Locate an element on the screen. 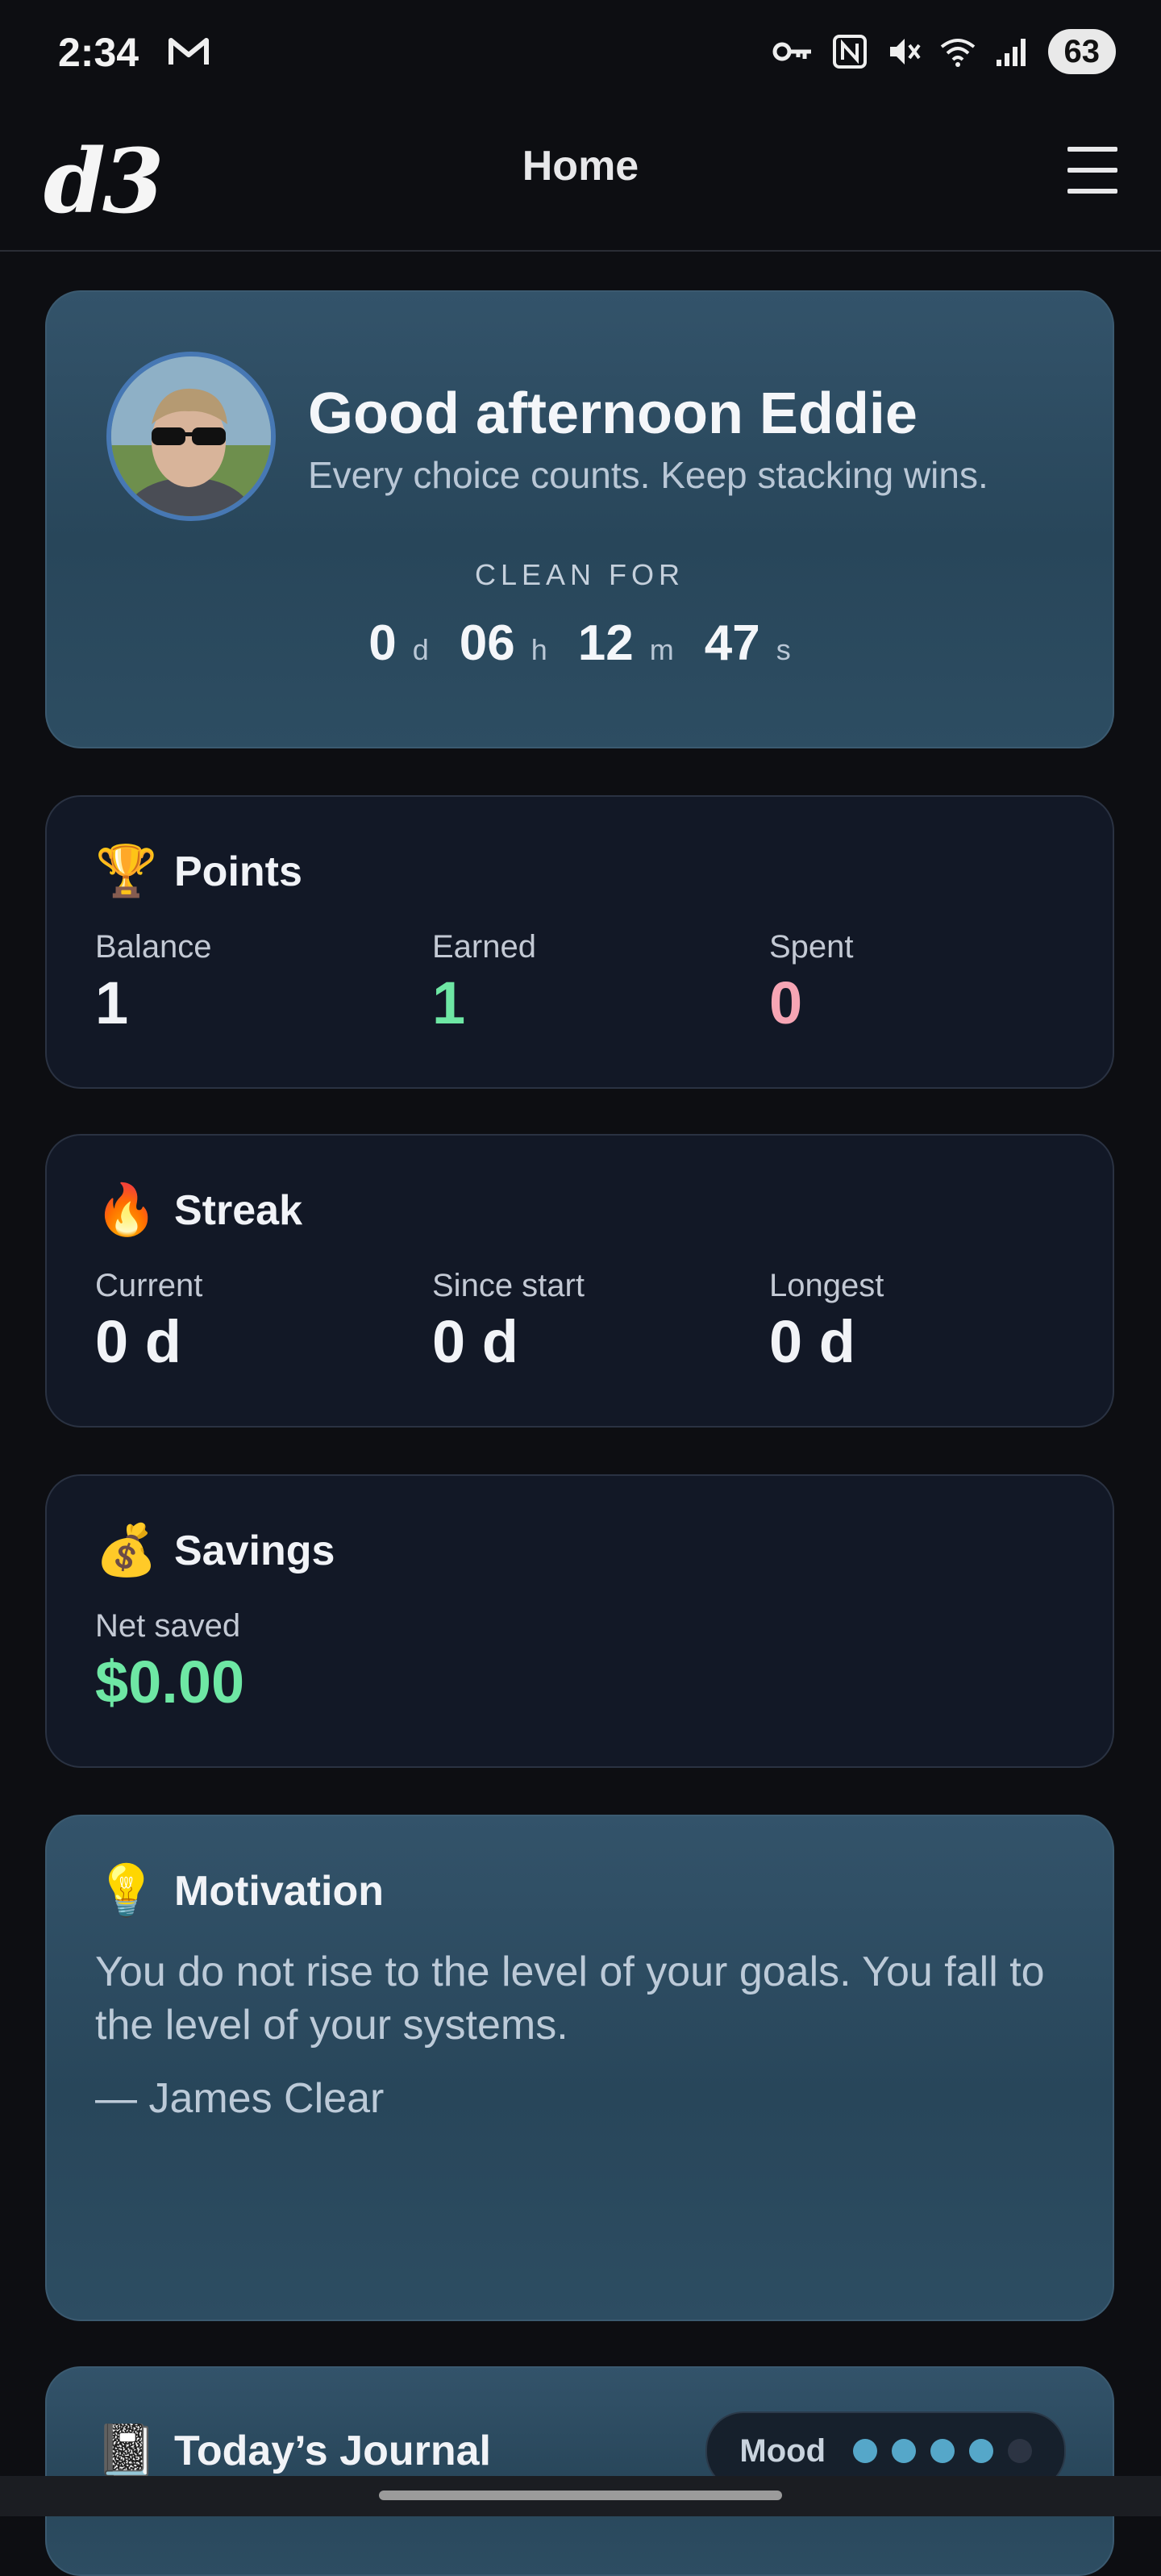 This screenshot has height=2576, width=1161. lightbulb-icon: 💡 is located at coordinates (126, 1891).